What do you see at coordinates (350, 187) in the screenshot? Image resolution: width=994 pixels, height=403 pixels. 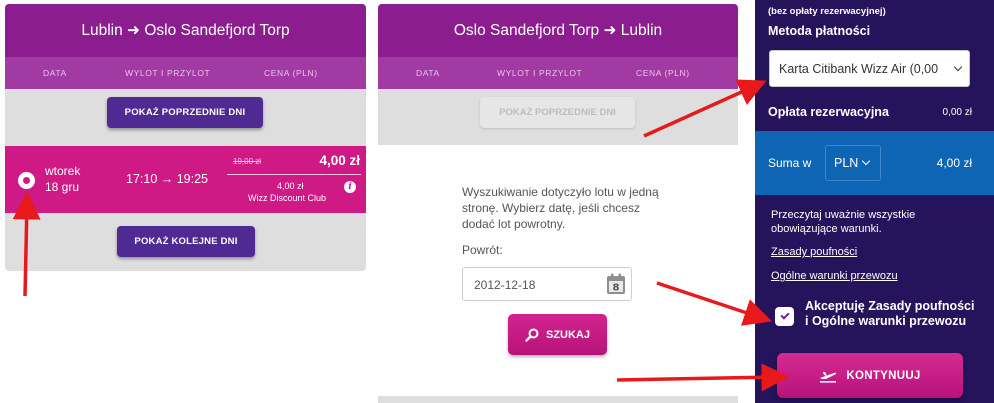 I see `info-icon: i` at bounding box center [350, 187].